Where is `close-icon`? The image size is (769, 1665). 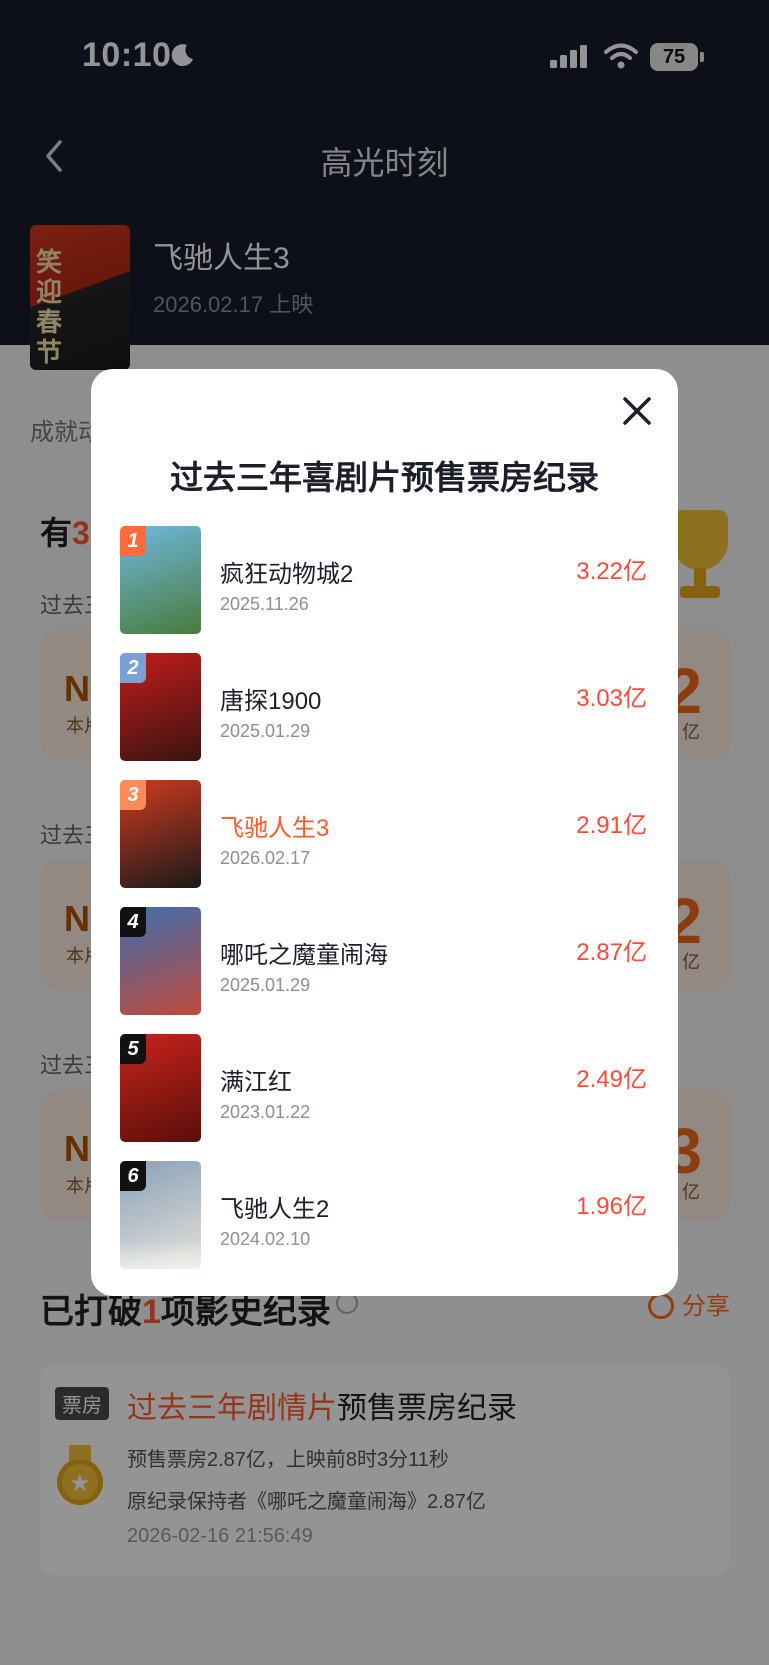
close-icon is located at coordinates (637, 411).